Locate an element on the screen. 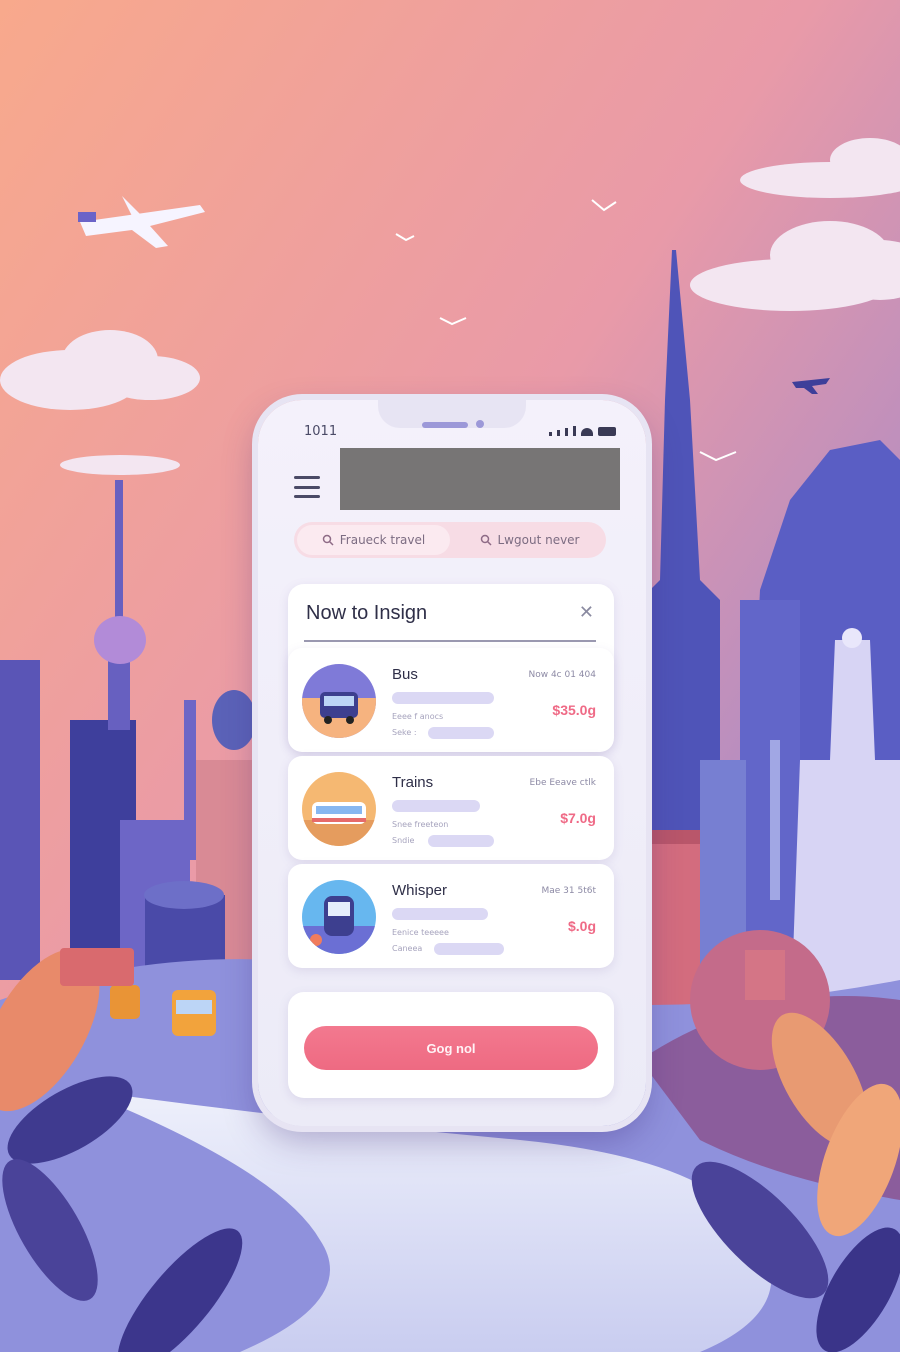  item-name: Whisper is located at coordinates (420, 890).